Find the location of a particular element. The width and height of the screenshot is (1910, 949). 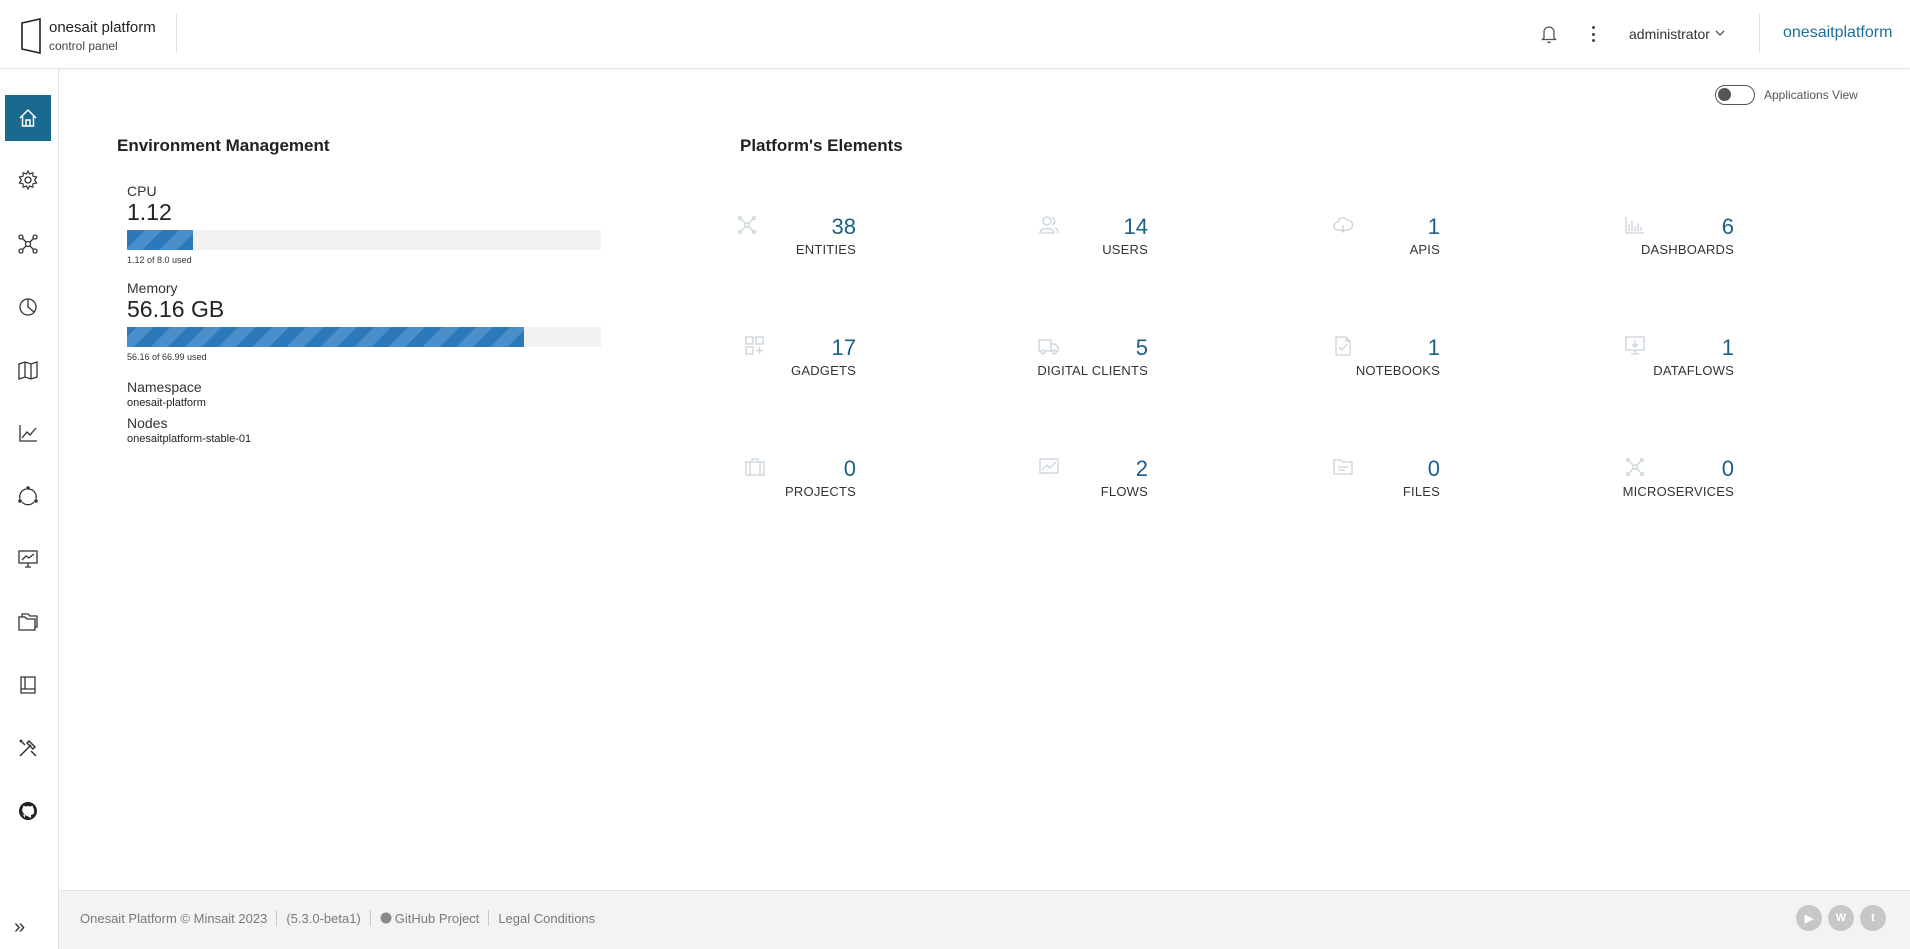

tile-notebooks: 1 NOTEBOOKS is located at coordinates (1386, 365).